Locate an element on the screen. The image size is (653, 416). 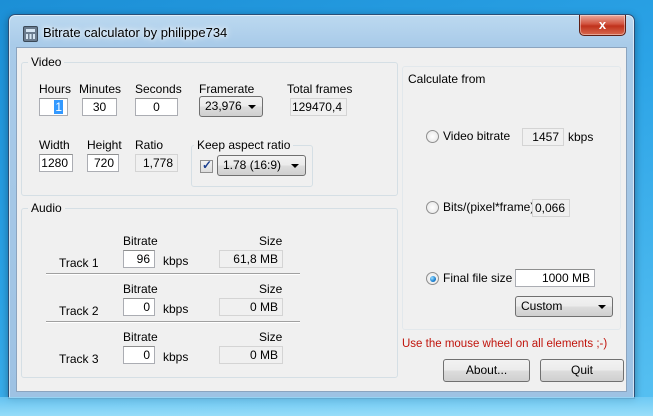
video-bitrate-label: Video bitrate is located at coordinates (476, 136).